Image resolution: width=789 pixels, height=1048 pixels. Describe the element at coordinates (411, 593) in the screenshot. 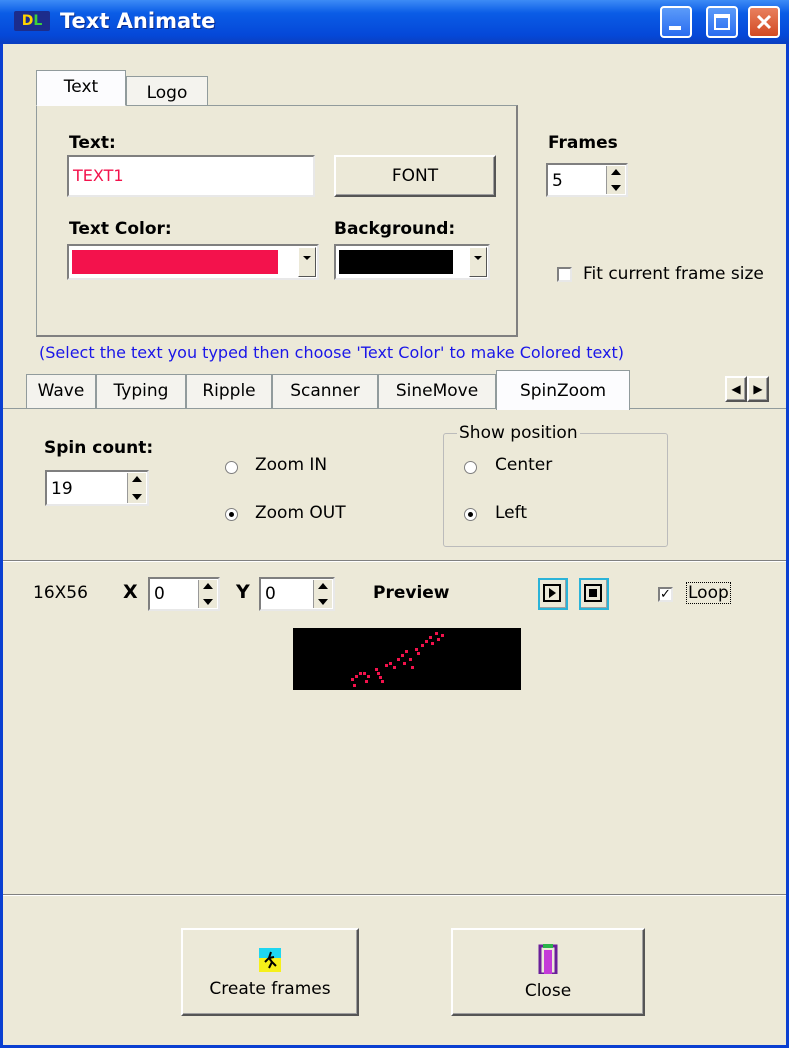

I see `preview-label: Preview` at that location.